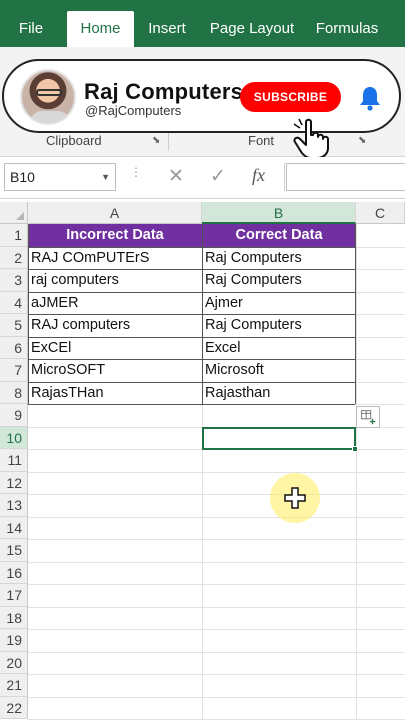 Image resolution: width=405 pixels, height=720 pixels. What do you see at coordinates (368, 417) in the screenshot?
I see `quick-analysis-icon` at bounding box center [368, 417].